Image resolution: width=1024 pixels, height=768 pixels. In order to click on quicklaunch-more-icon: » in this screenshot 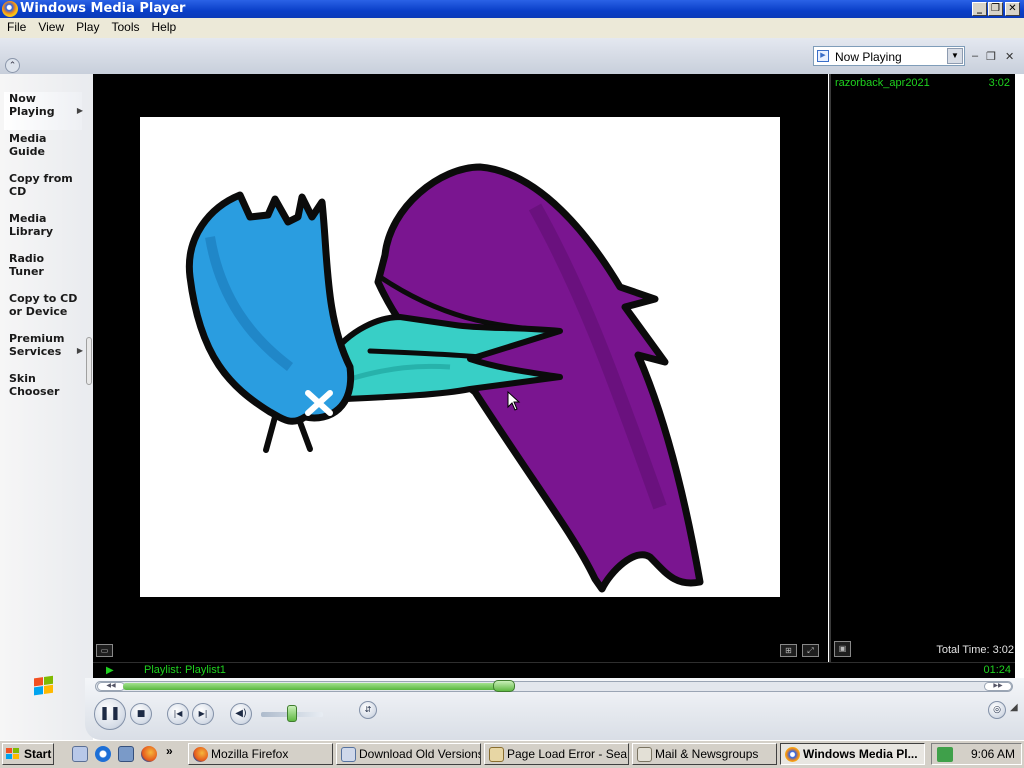, I will do `click(169, 751)`.